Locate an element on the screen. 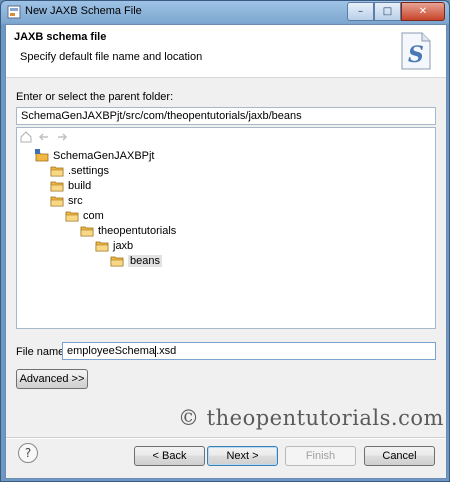  tree-node-label: jaxb is located at coordinates (123, 246).